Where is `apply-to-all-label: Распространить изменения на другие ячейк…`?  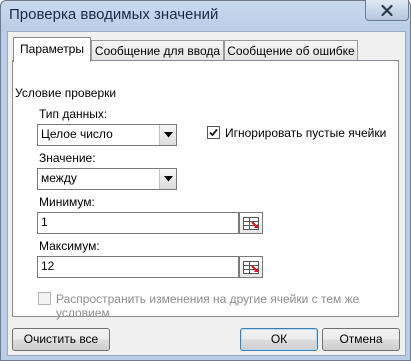
apply-to-all-label: Распространить изменения на другие ячейк… is located at coordinates (208, 306).